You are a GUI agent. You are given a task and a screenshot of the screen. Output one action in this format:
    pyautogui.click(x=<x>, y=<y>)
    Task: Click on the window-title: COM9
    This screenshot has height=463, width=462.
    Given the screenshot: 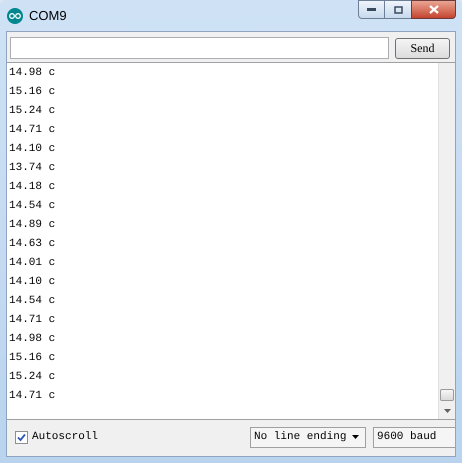 What is the action you would take?
    pyautogui.click(x=48, y=15)
    